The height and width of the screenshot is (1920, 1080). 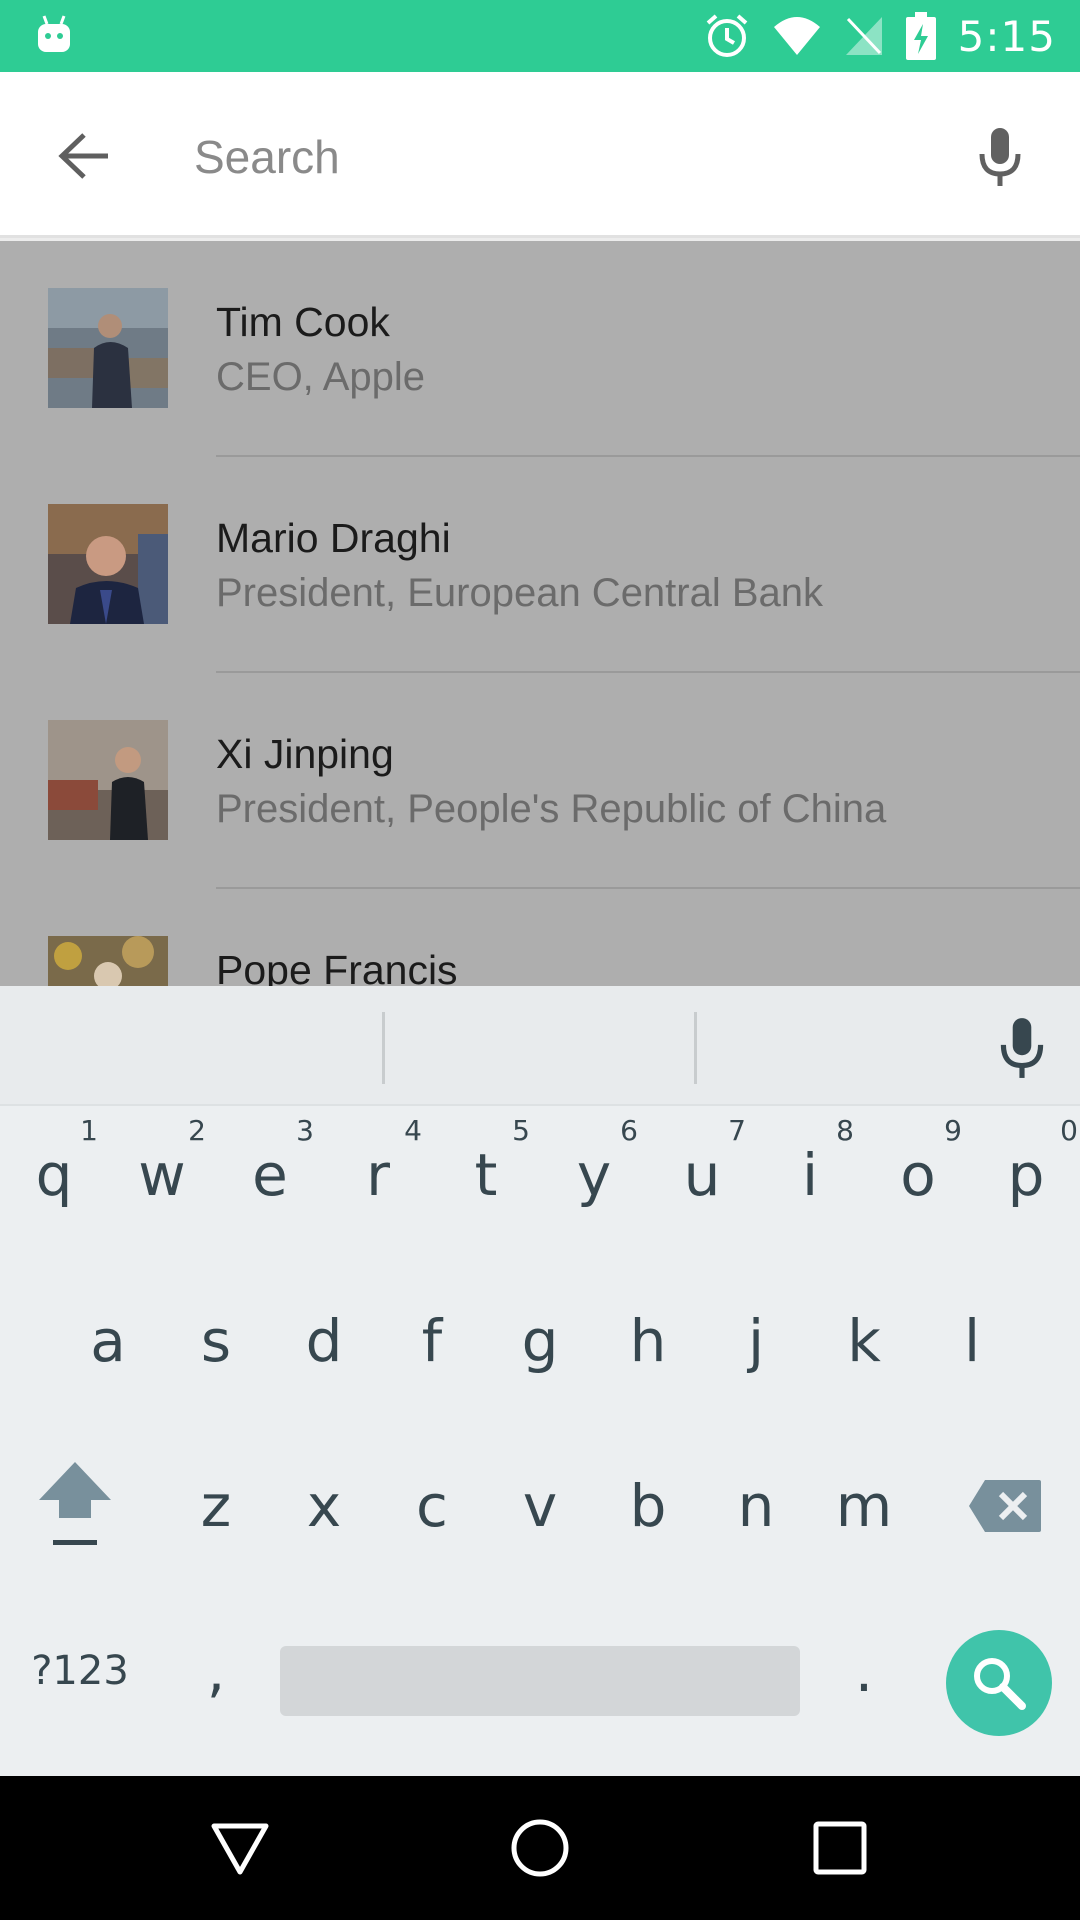 I want to click on result-title: President, People's Republic of China, so click(x=551, y=809).